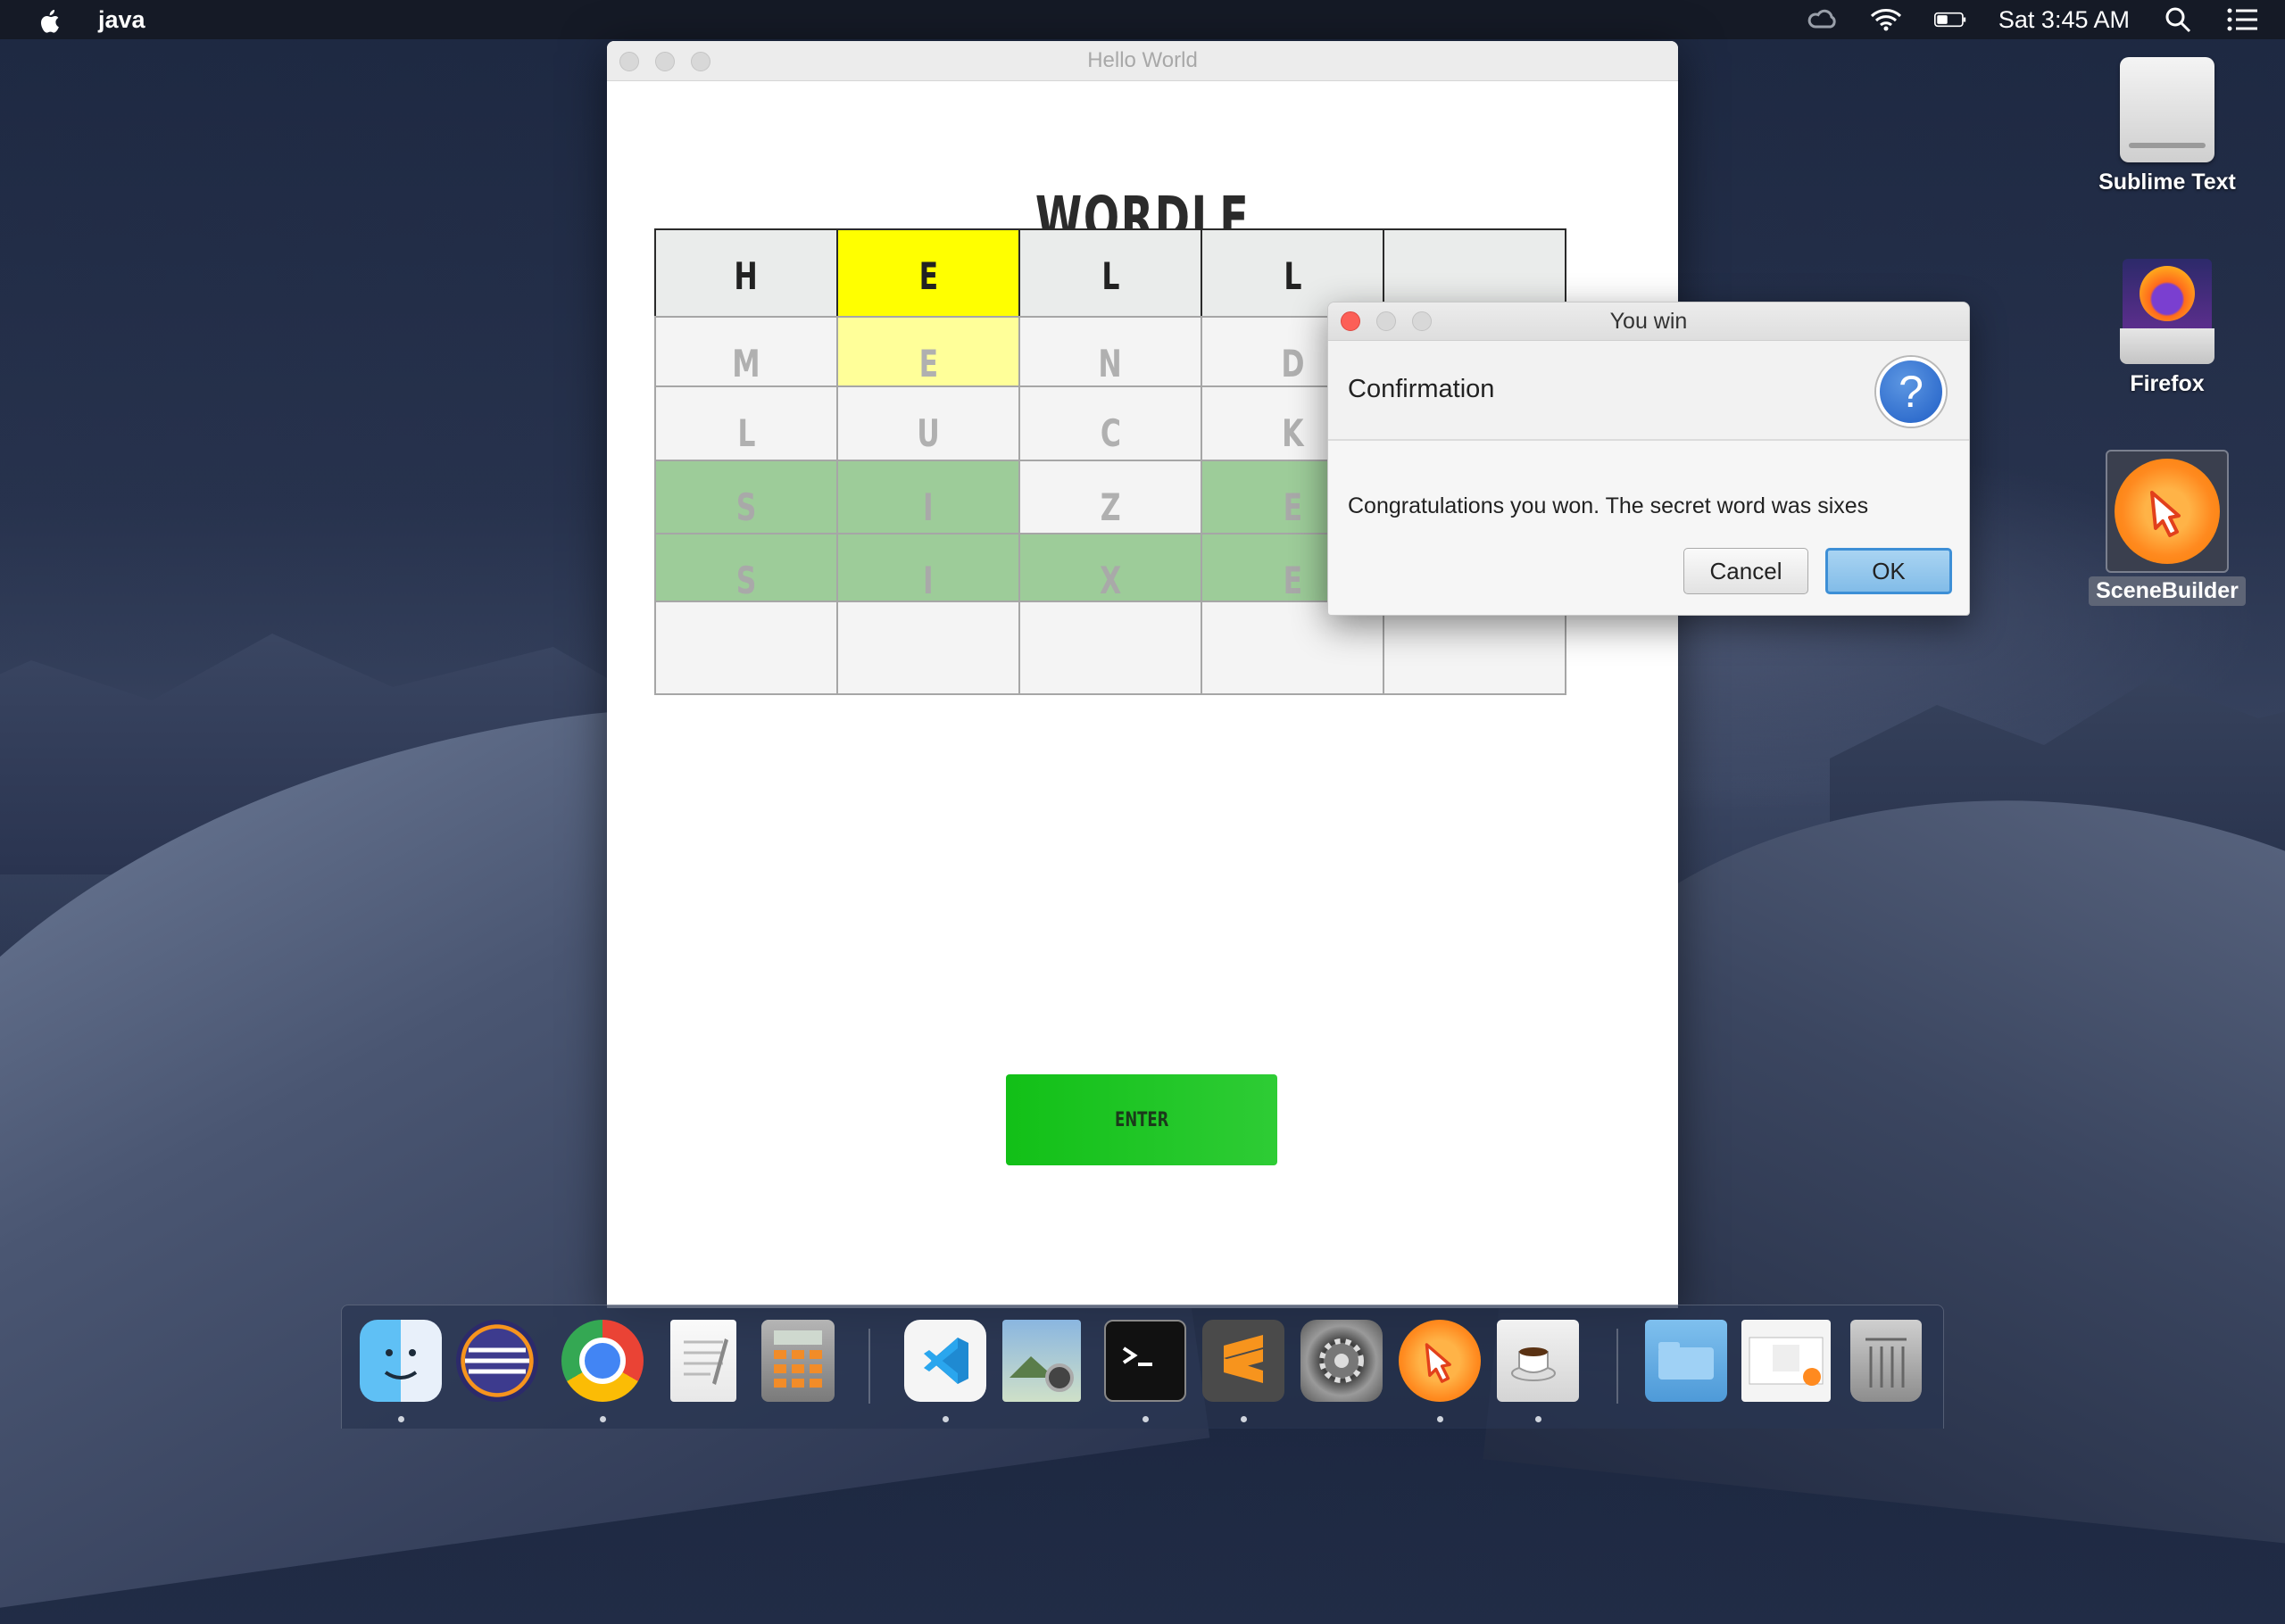  Describe the element at coordinates (945, 1361) in the screenshot. I see `vscode-icon` at that location.